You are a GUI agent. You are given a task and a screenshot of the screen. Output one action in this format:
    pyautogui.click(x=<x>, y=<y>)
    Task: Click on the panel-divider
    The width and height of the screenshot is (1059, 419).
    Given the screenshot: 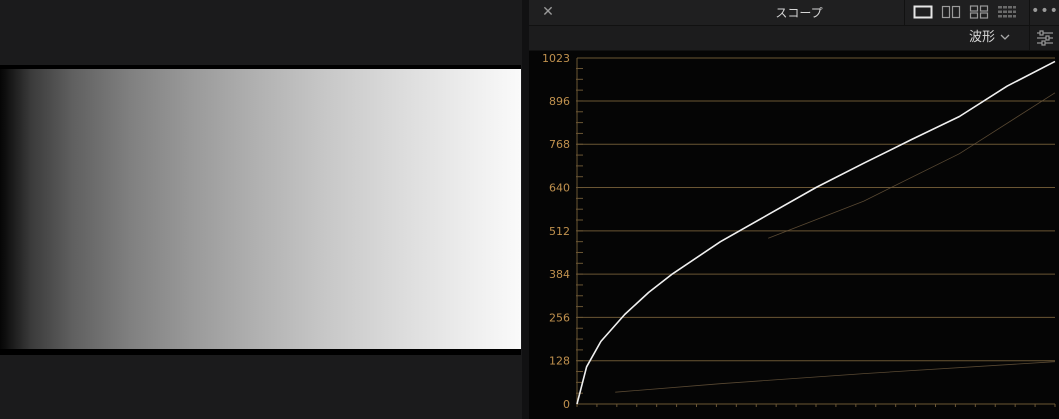 What is the action you would take?
    pyautogui.click(x=525, y=209)
    